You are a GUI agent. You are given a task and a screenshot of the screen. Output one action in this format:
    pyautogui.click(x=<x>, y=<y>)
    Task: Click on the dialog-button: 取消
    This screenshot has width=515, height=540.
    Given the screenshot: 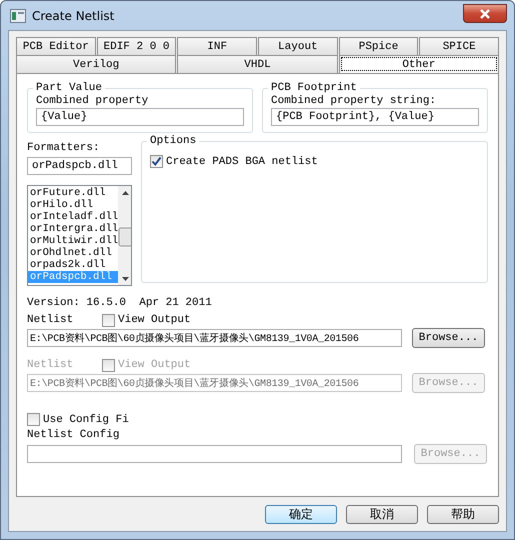 What is the action you would take?
    pyautogui.click(x=382, y=514)
    